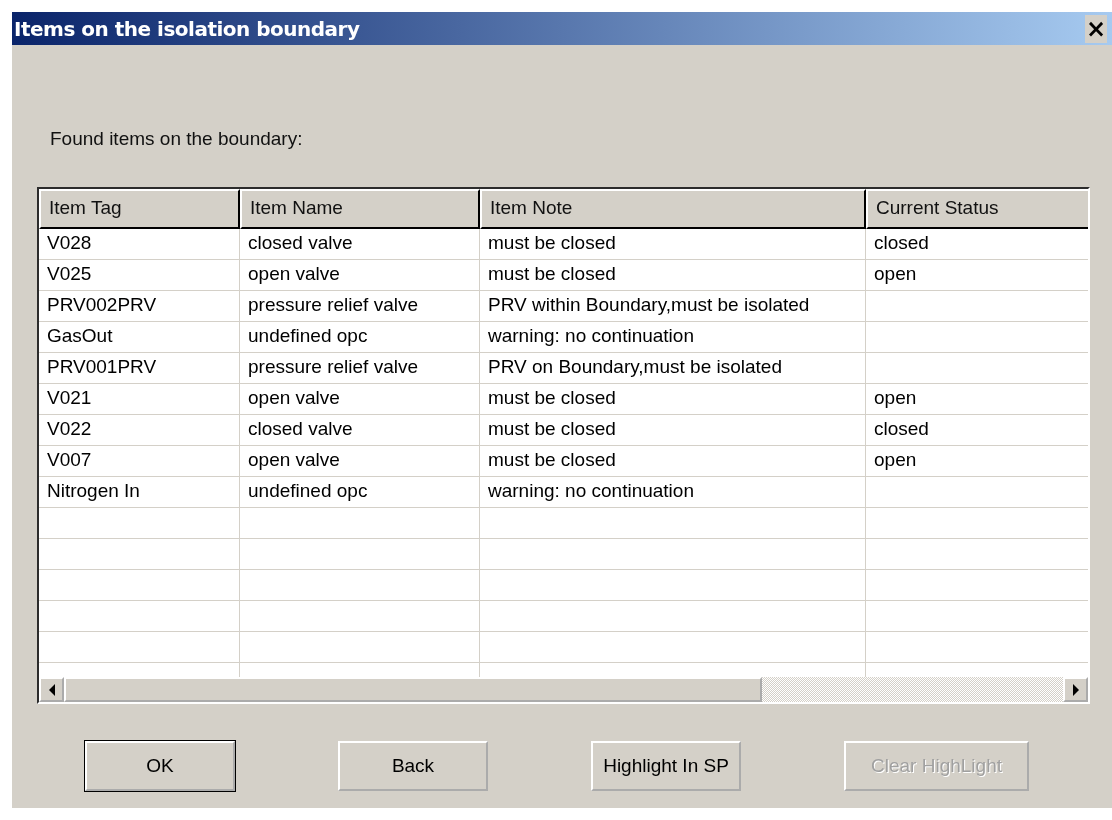  I want to click on table-cell: V007, so click(139, 461).